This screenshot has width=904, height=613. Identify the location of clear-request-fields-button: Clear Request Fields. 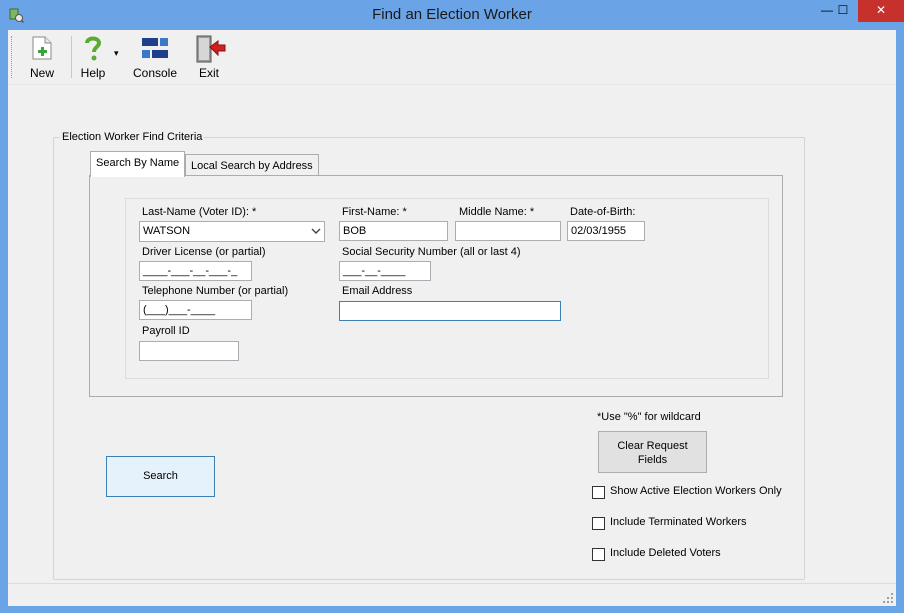
(652, 452).